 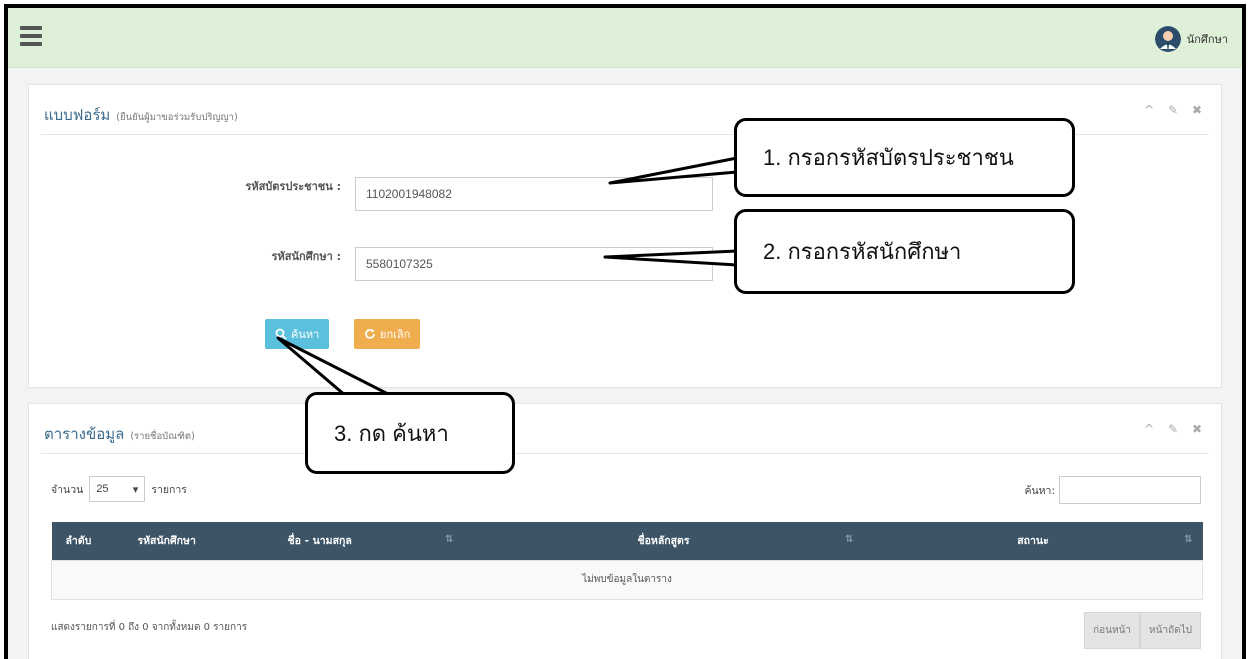 What do you see at coordinates (87, 541) in the screenshot?
I see `column-header-order: ลำดับ` at bounding box center [87, 541].